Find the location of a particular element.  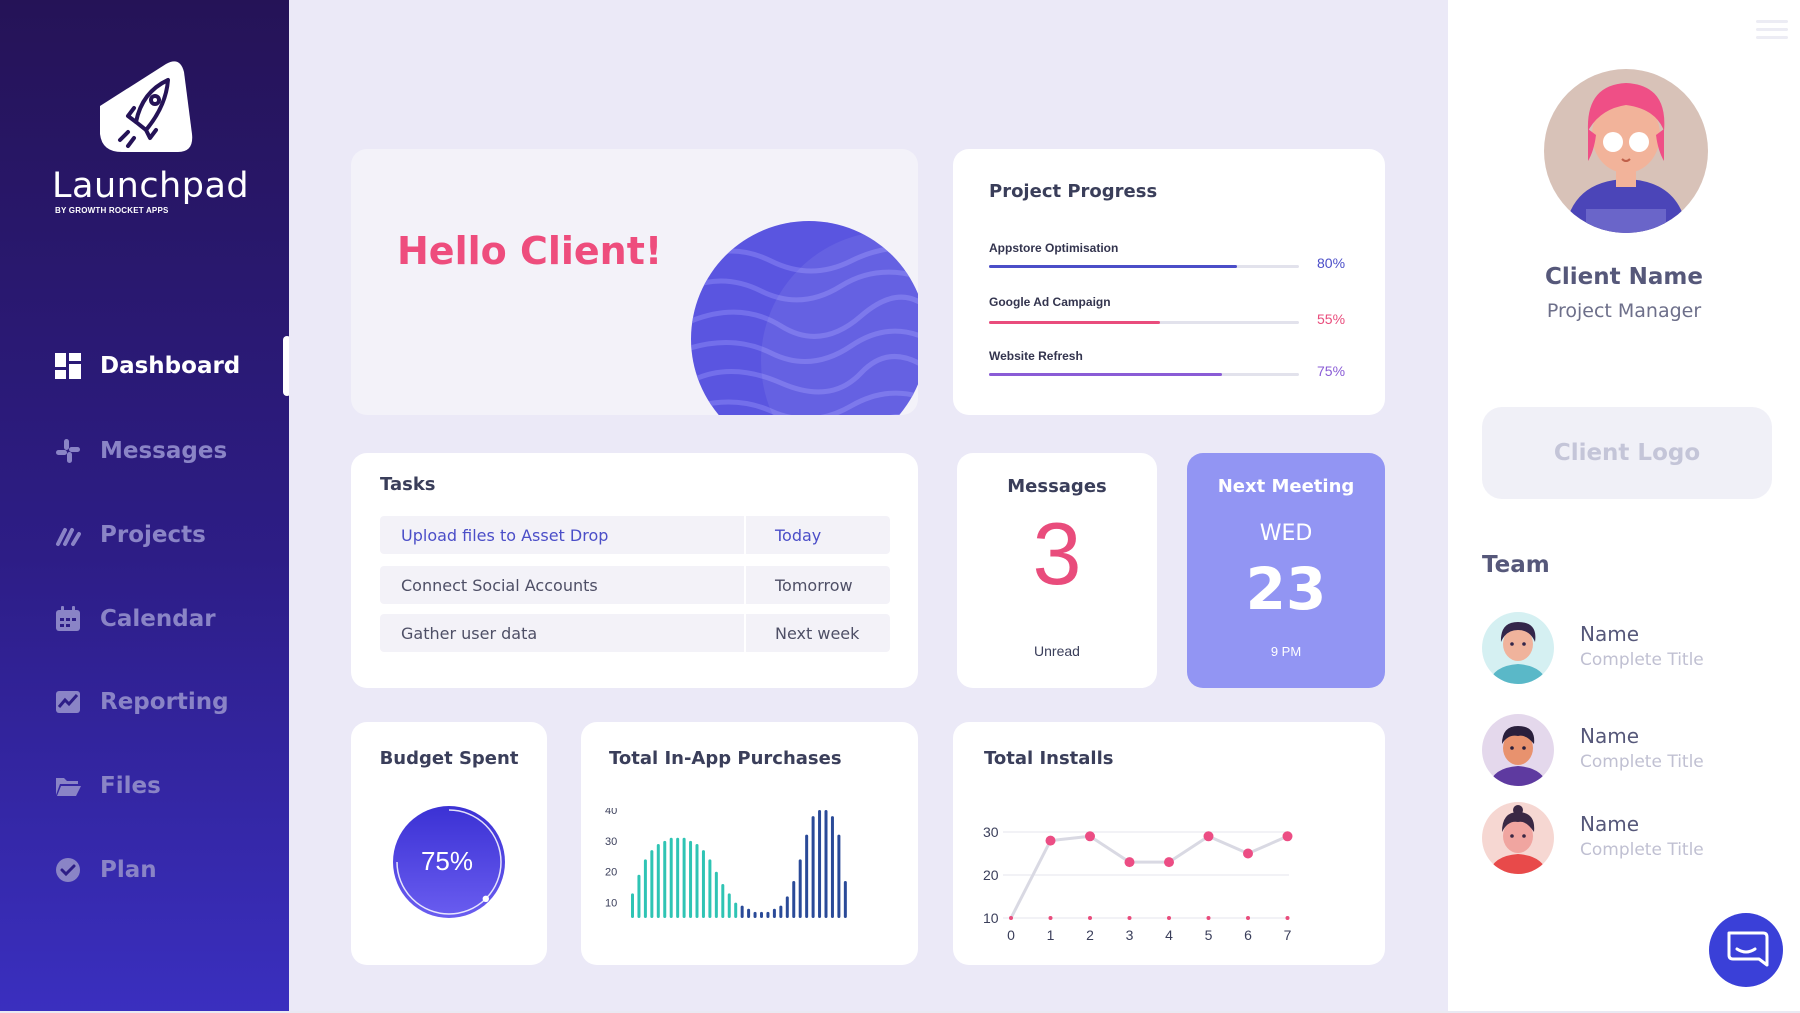

brand-name: Launchpad is located at coordinates (151, 186).